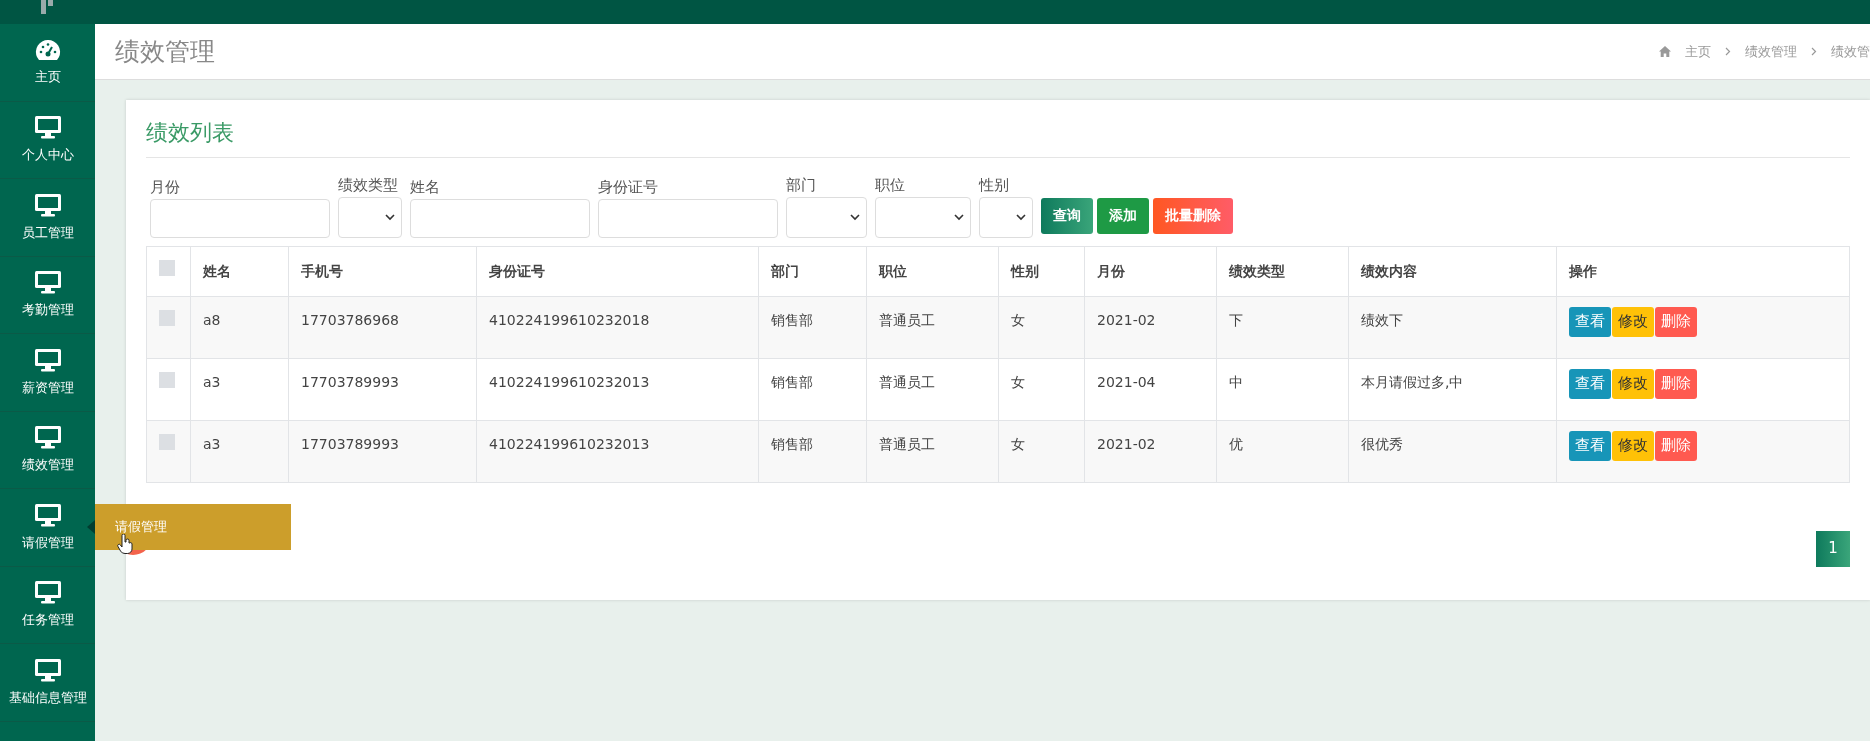  I want to click on dashboard-icon, so click(47, 49).